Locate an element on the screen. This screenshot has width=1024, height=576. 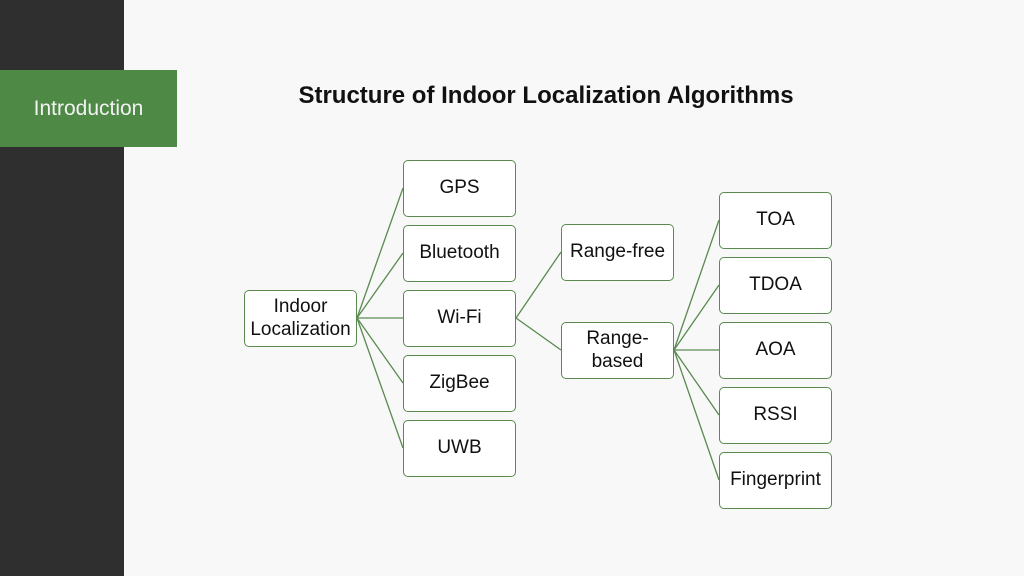
node-toa: TOA is located at coordinates (775, 220).